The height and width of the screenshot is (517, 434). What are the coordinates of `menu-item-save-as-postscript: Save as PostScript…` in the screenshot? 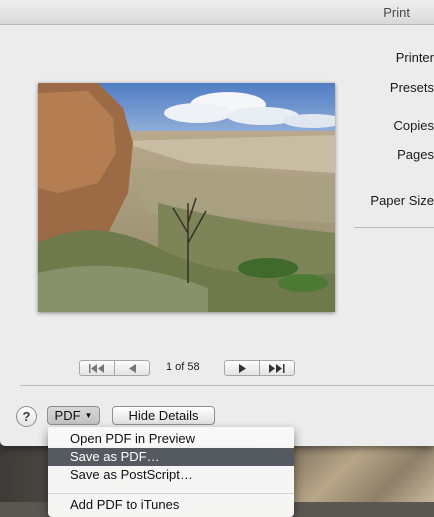 It's located at (171, 475).